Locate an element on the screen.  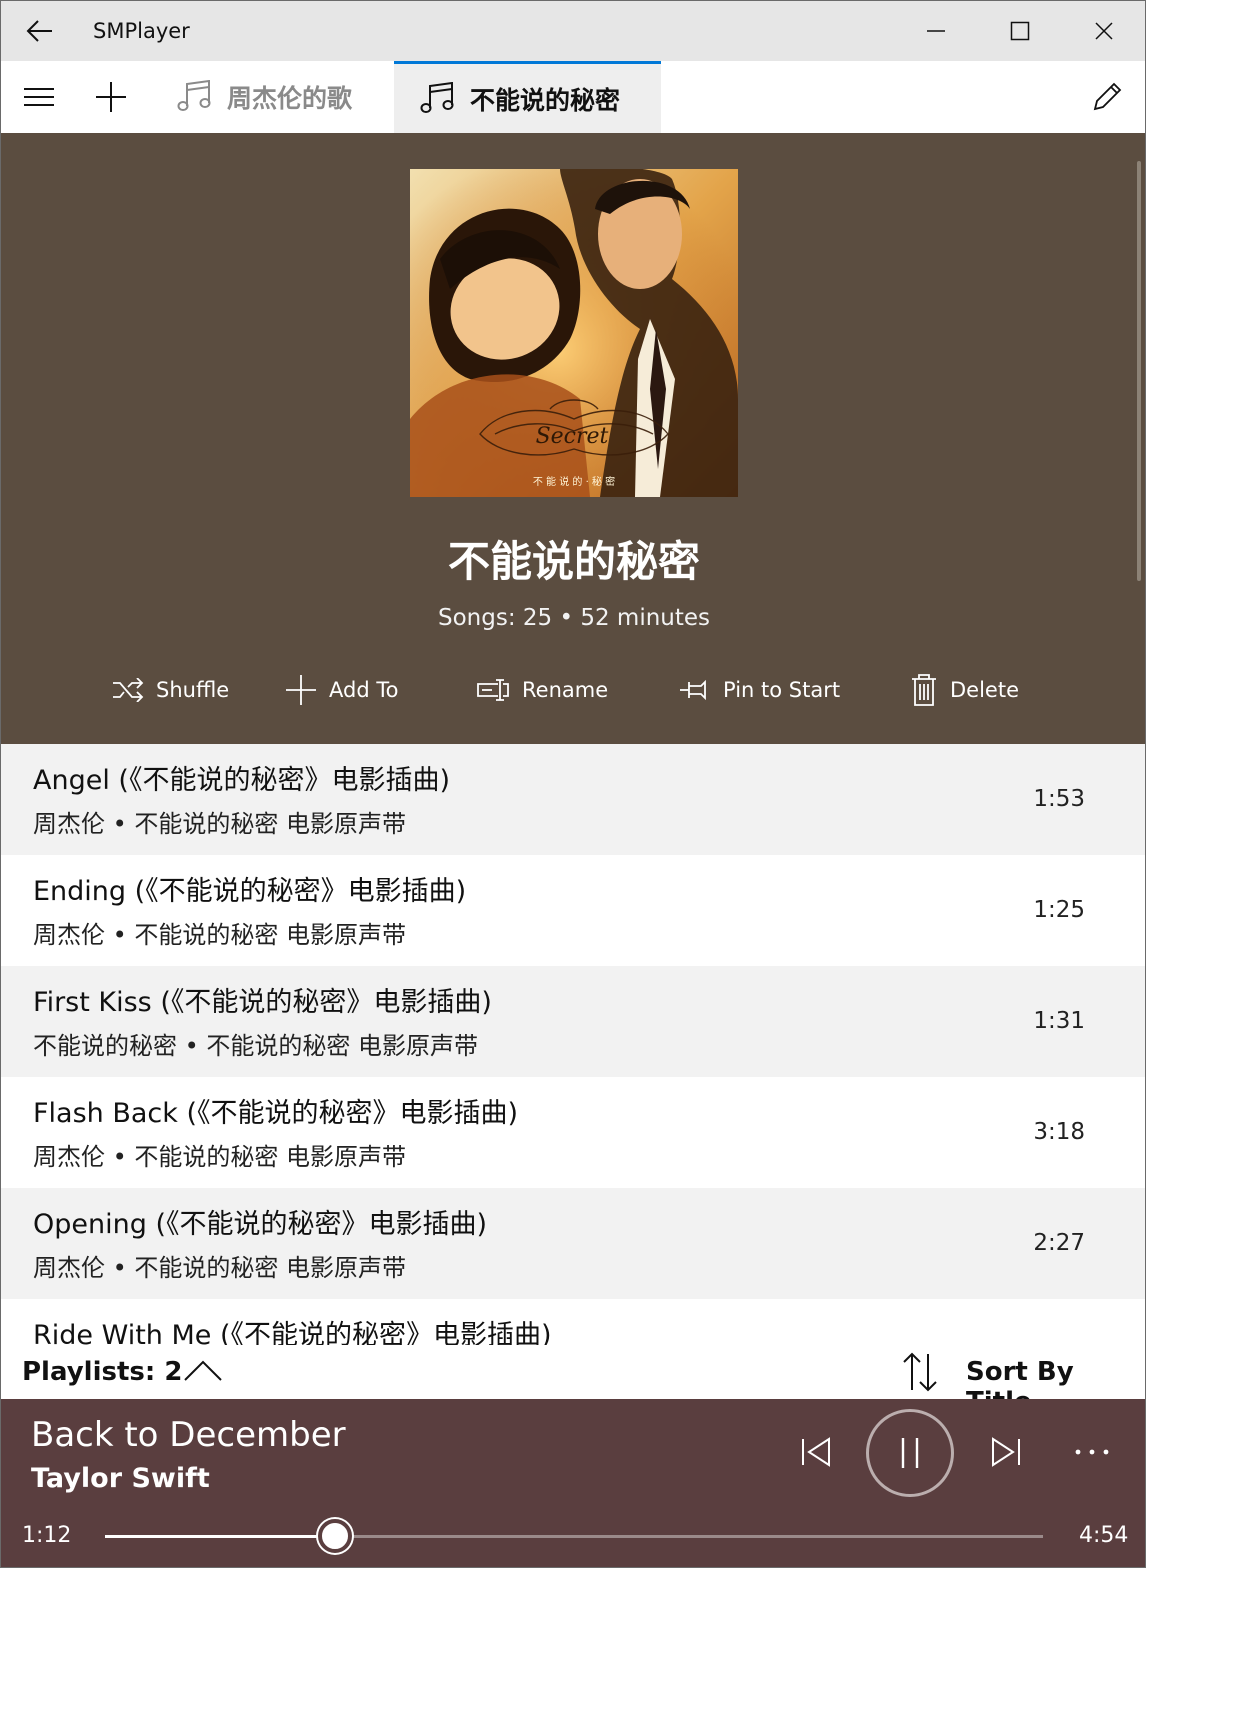
close-icon is located at coordinates (1104, 31).